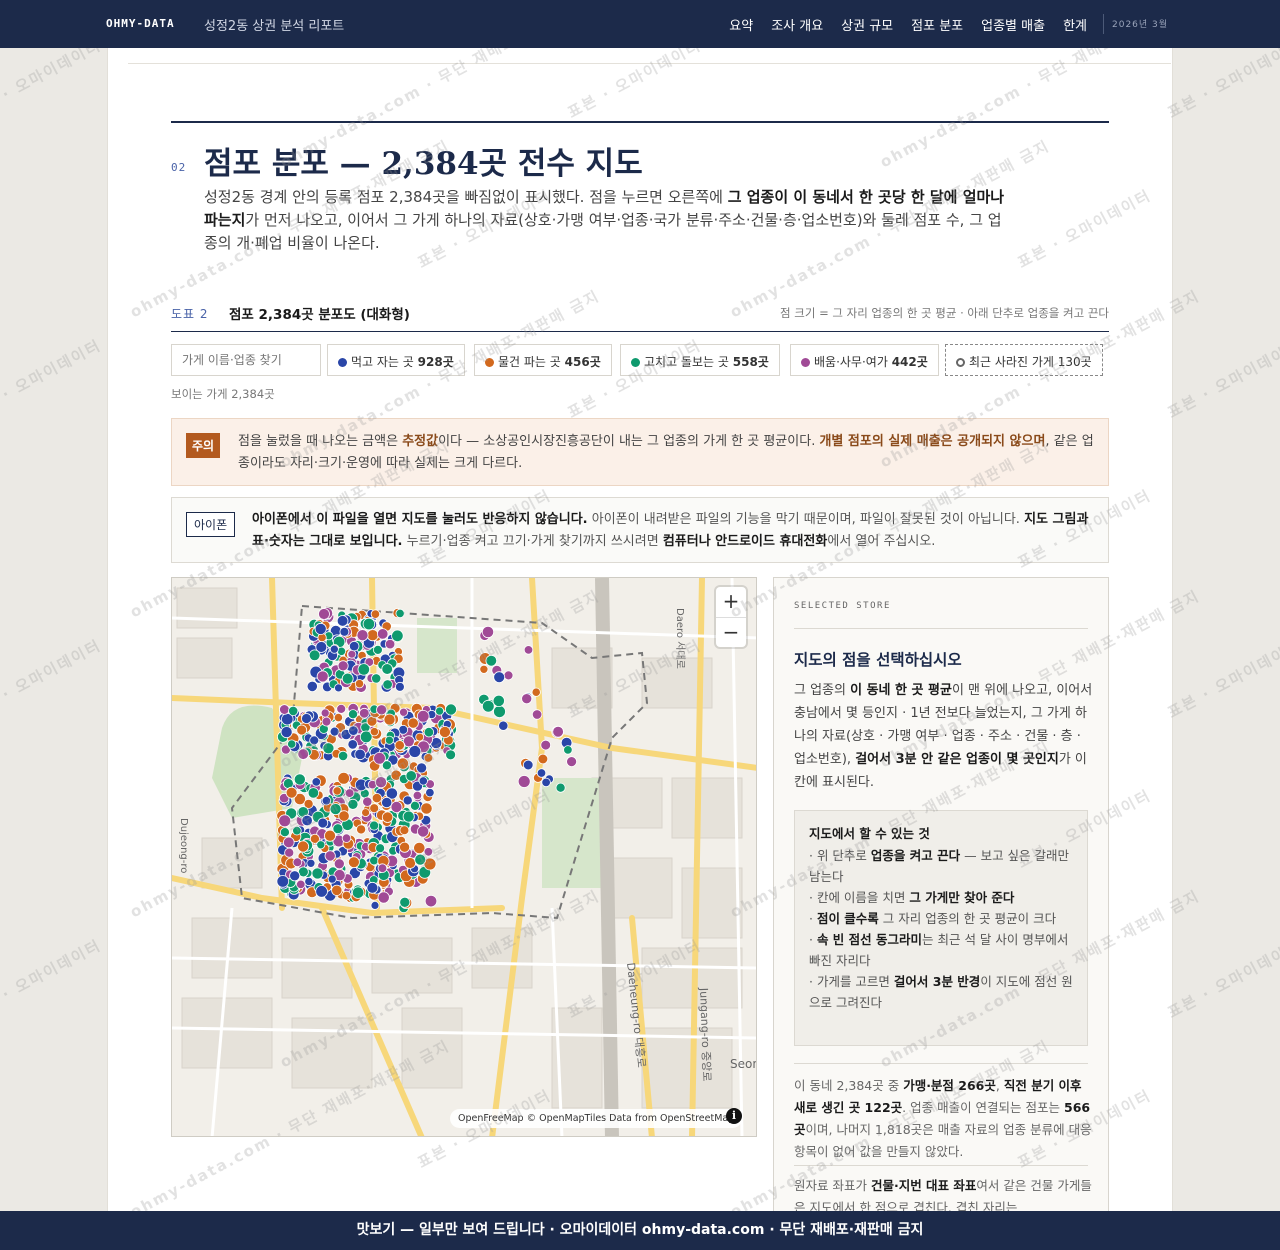 The image size is (1280, 1250). Describe the element at coordinates (1013, 24) in the screenshot. I see `nav-link-sales: 업종별 매출` at that location.